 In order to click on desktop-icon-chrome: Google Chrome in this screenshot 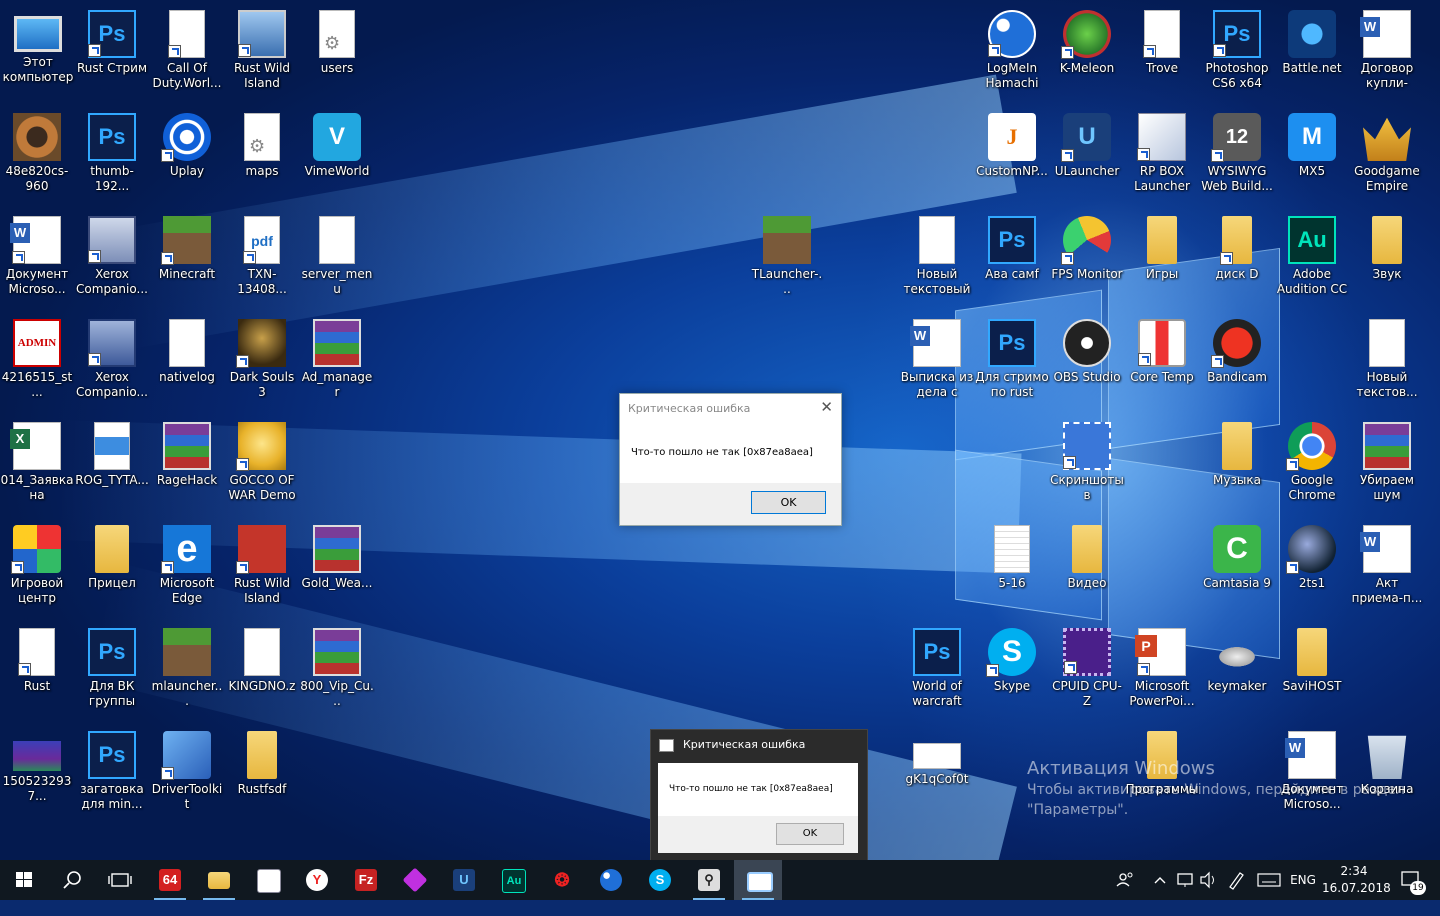, I will do `click(1312, 467)`.